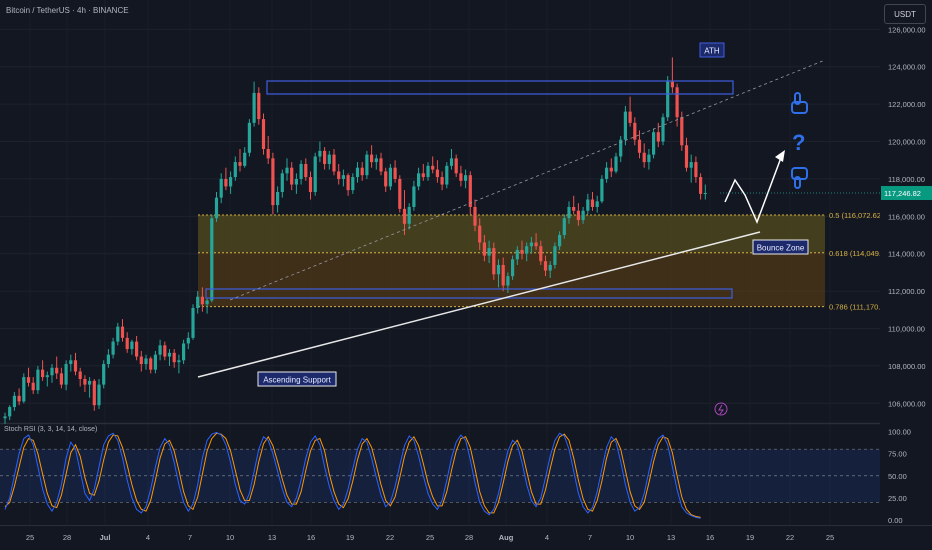  Describe the element at coordinates (511, 233) in the screenshot. I see `fib-zone-upper` at that location.